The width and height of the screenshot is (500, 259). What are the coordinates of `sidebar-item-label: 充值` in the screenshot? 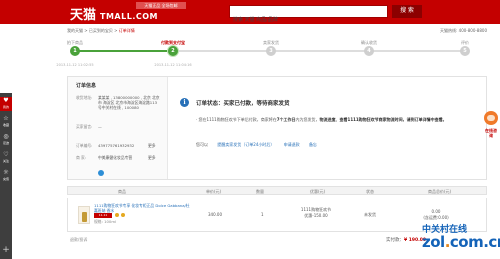 It's located at (5, 179).